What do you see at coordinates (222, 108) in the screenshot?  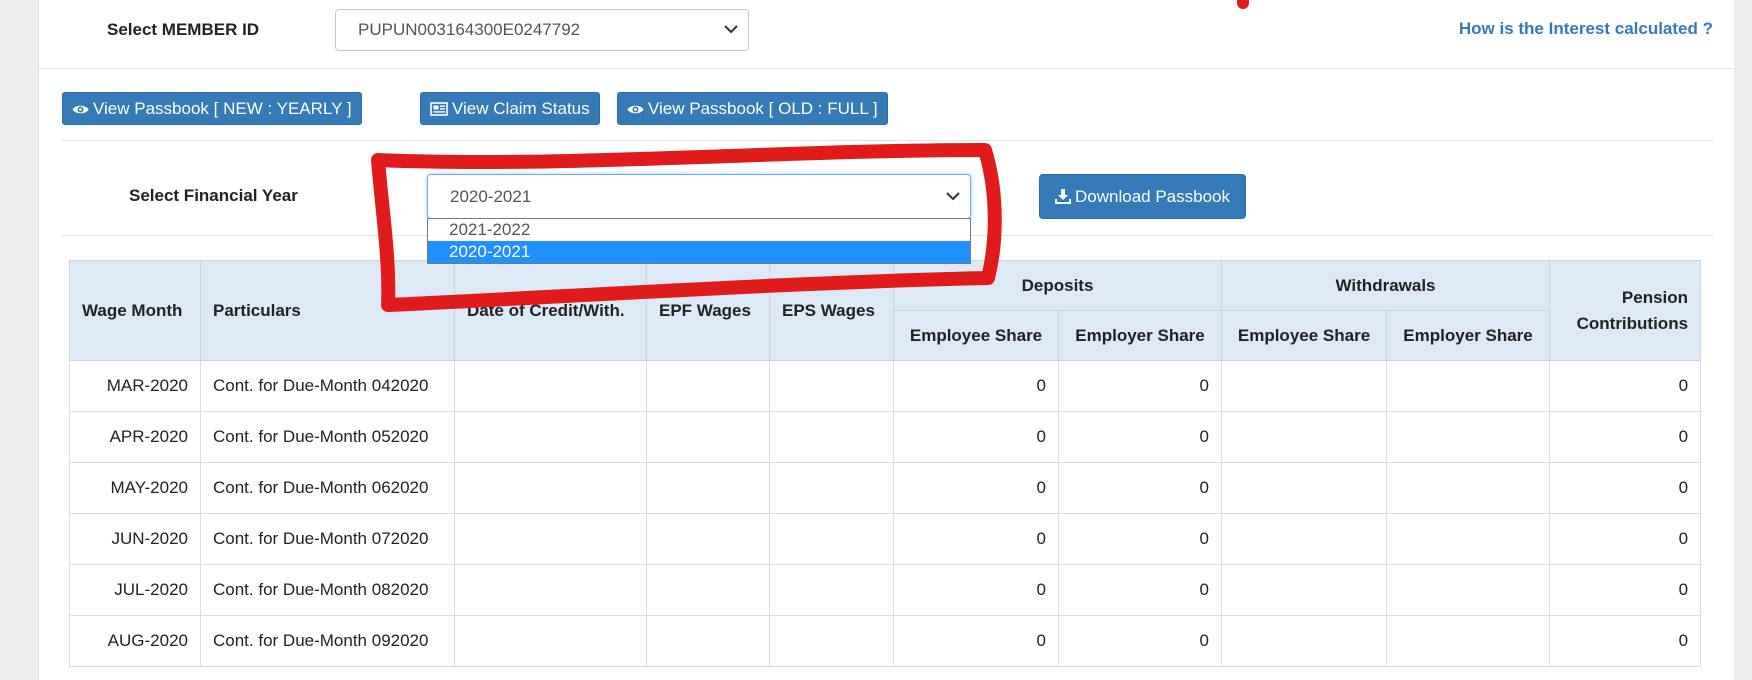 I see `view-passbook-new-label: View Passbook [ NEW : YEARLY ]` at bounding box center [222, 108].